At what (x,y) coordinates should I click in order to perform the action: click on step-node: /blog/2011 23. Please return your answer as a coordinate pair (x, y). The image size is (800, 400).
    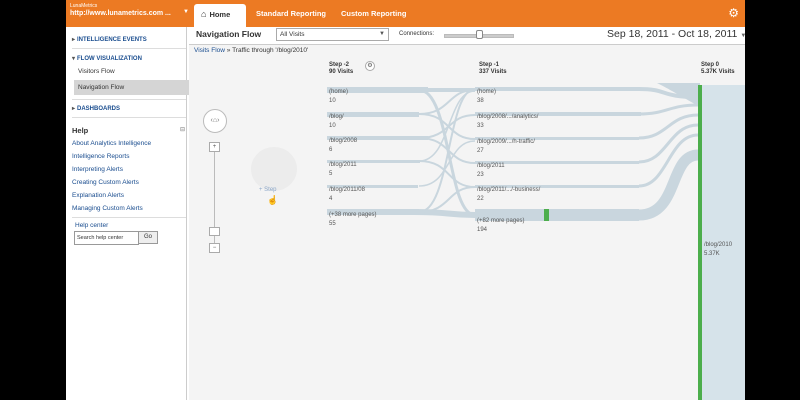
    Looking at the image, I should click on (490, 171).